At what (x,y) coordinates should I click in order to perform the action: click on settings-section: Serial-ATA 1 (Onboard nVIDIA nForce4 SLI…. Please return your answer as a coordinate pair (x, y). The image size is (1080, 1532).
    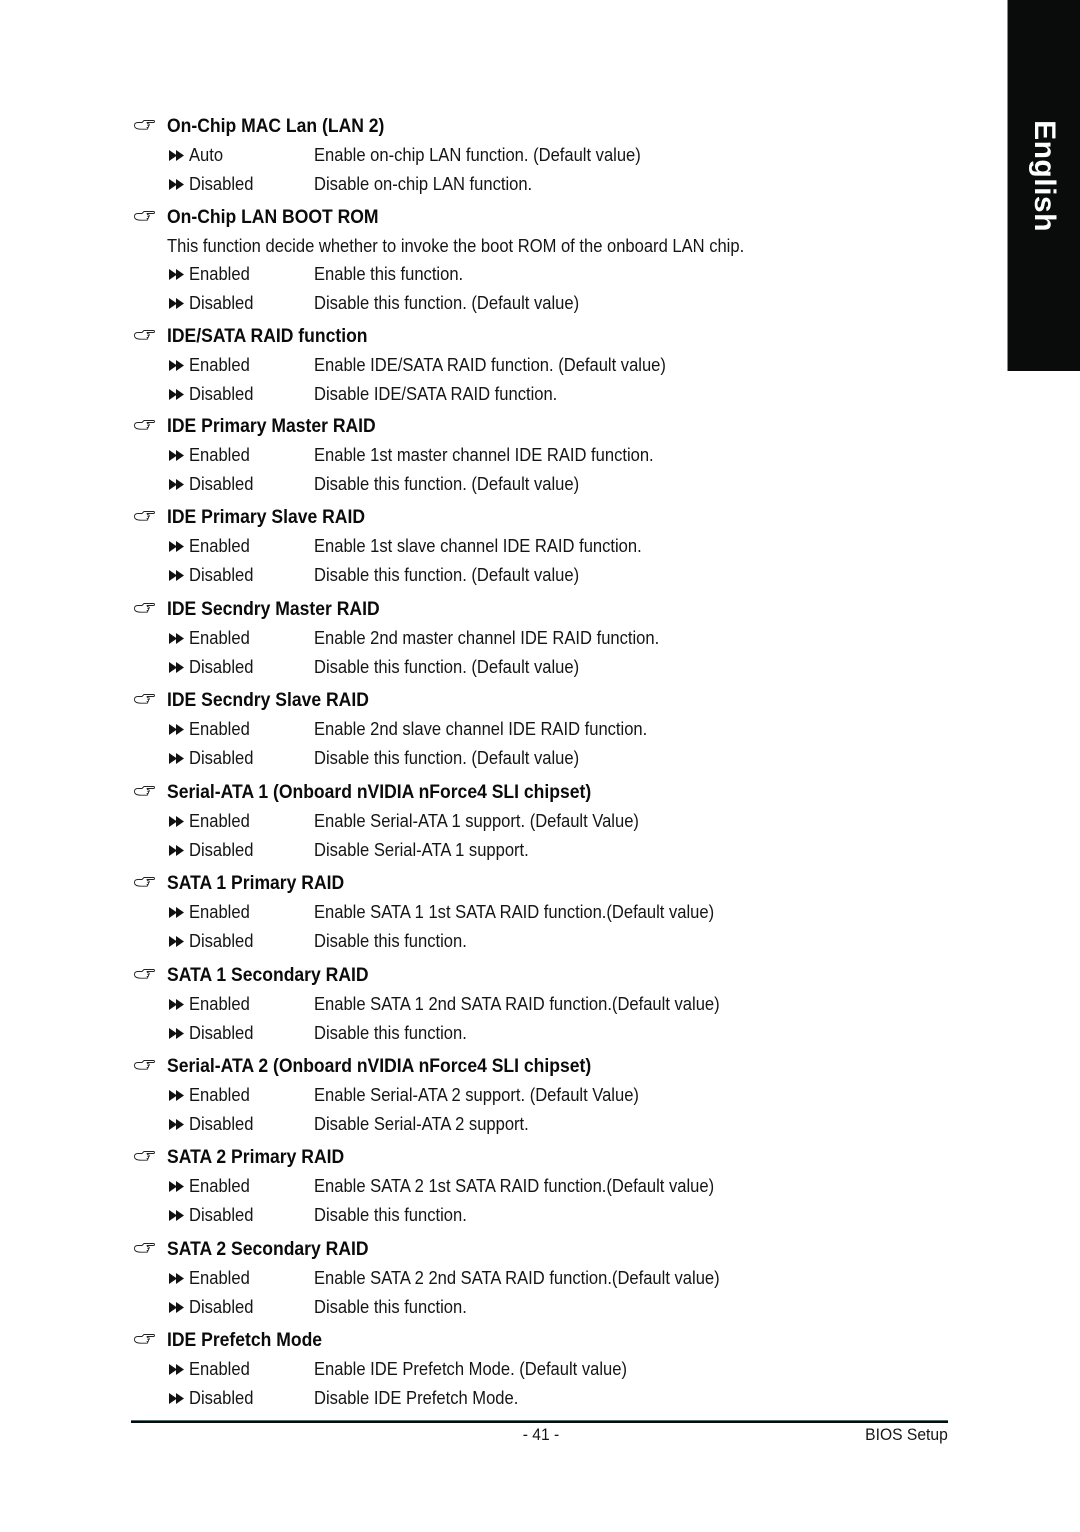
    Looking at the image, I should click on (500, 823).